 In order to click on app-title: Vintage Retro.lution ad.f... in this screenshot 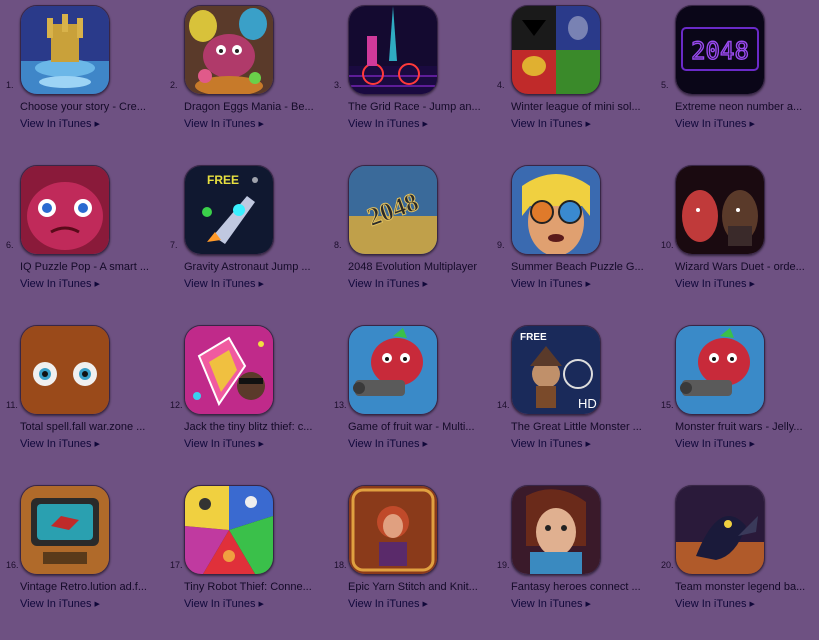, I will do `click(89, 587)`.